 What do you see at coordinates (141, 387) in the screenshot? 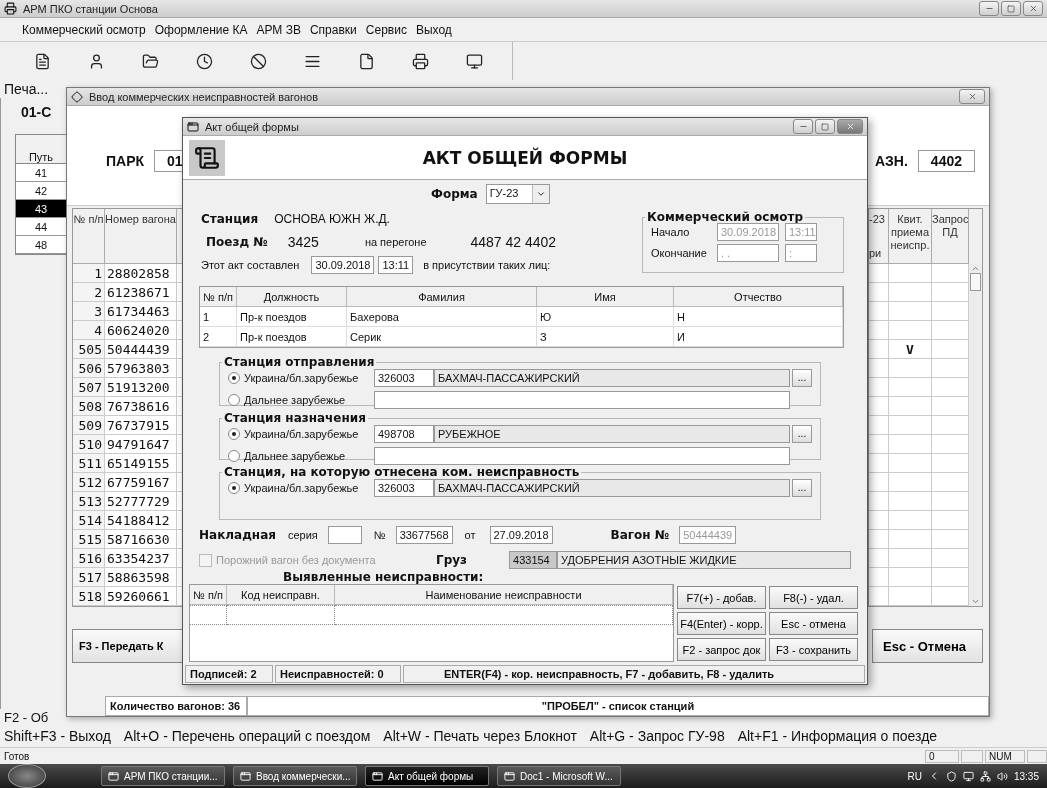
I see `table-cell: 51913200` at bounding box center [141, 387].